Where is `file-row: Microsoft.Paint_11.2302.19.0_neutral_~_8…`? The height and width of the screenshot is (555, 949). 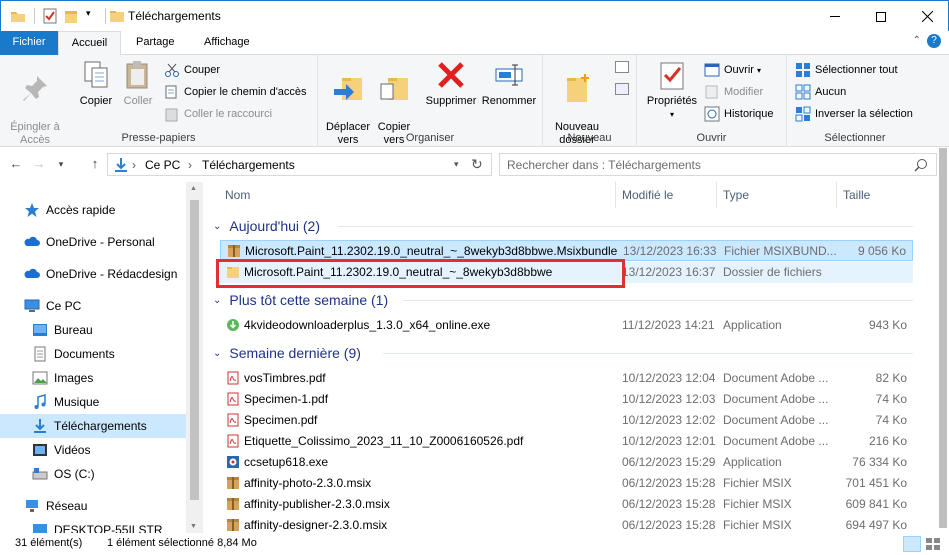 file-row: Microsoft.Paint_11.2302.19.0_neutral_~_8… is located at coordinates (566, 250).